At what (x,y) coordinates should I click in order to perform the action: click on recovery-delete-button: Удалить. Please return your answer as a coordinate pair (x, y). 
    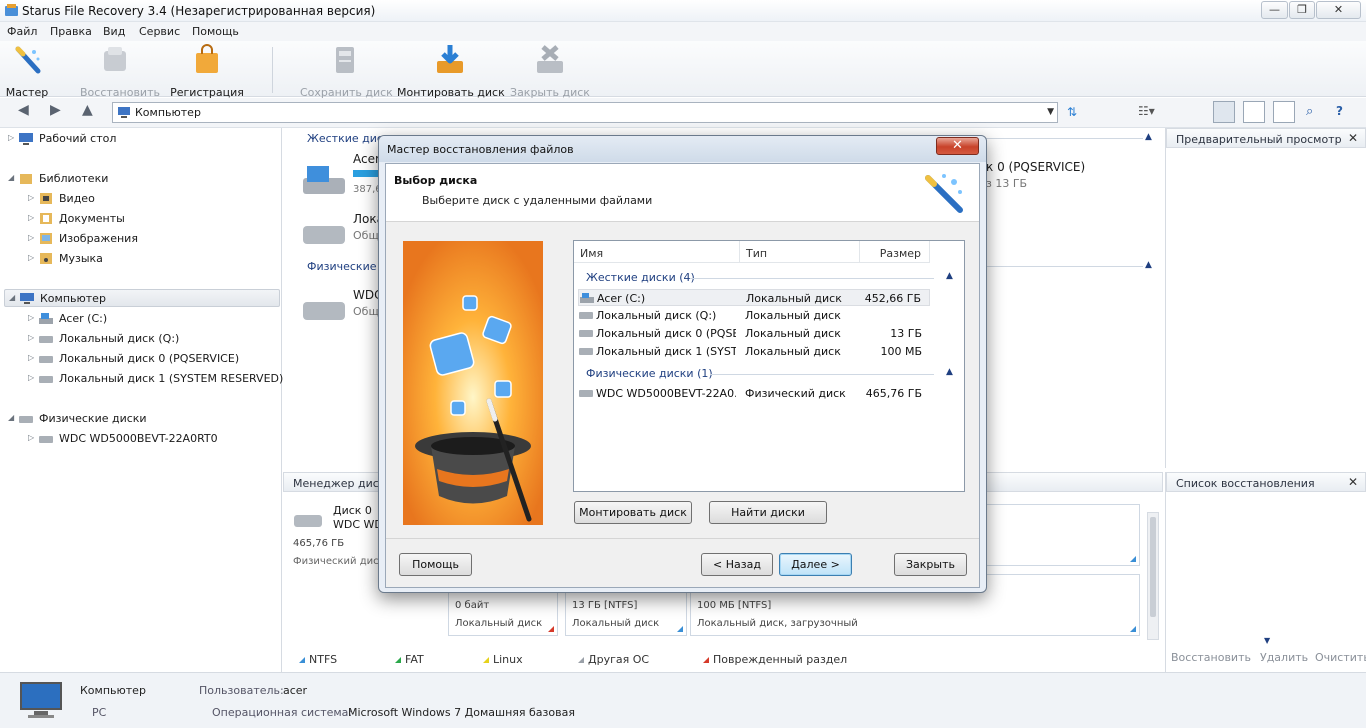
    Looking at the image, I should click on (1284, 657).